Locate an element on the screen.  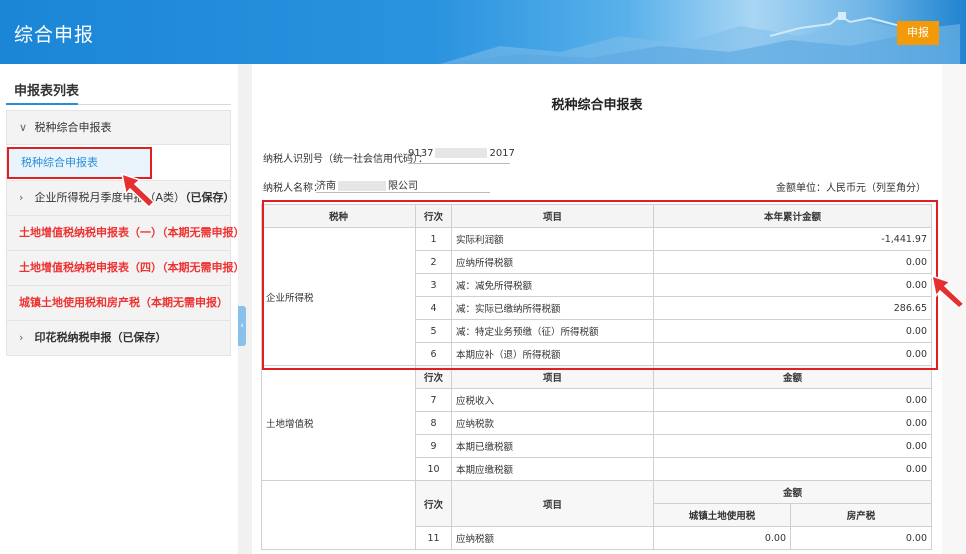
row-no: 11 is located at coordinates (433, 538).